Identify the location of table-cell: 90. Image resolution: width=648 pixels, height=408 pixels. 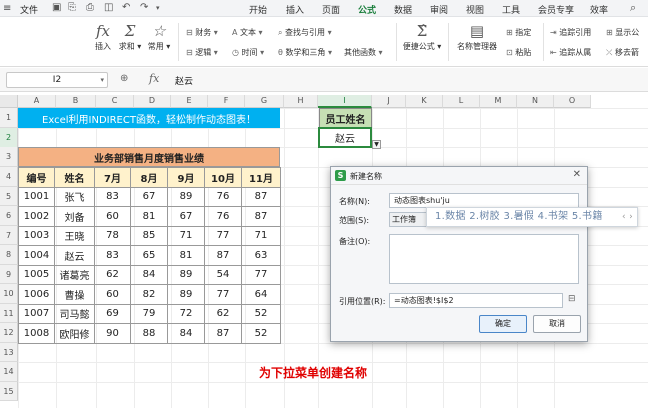
(112, 333).